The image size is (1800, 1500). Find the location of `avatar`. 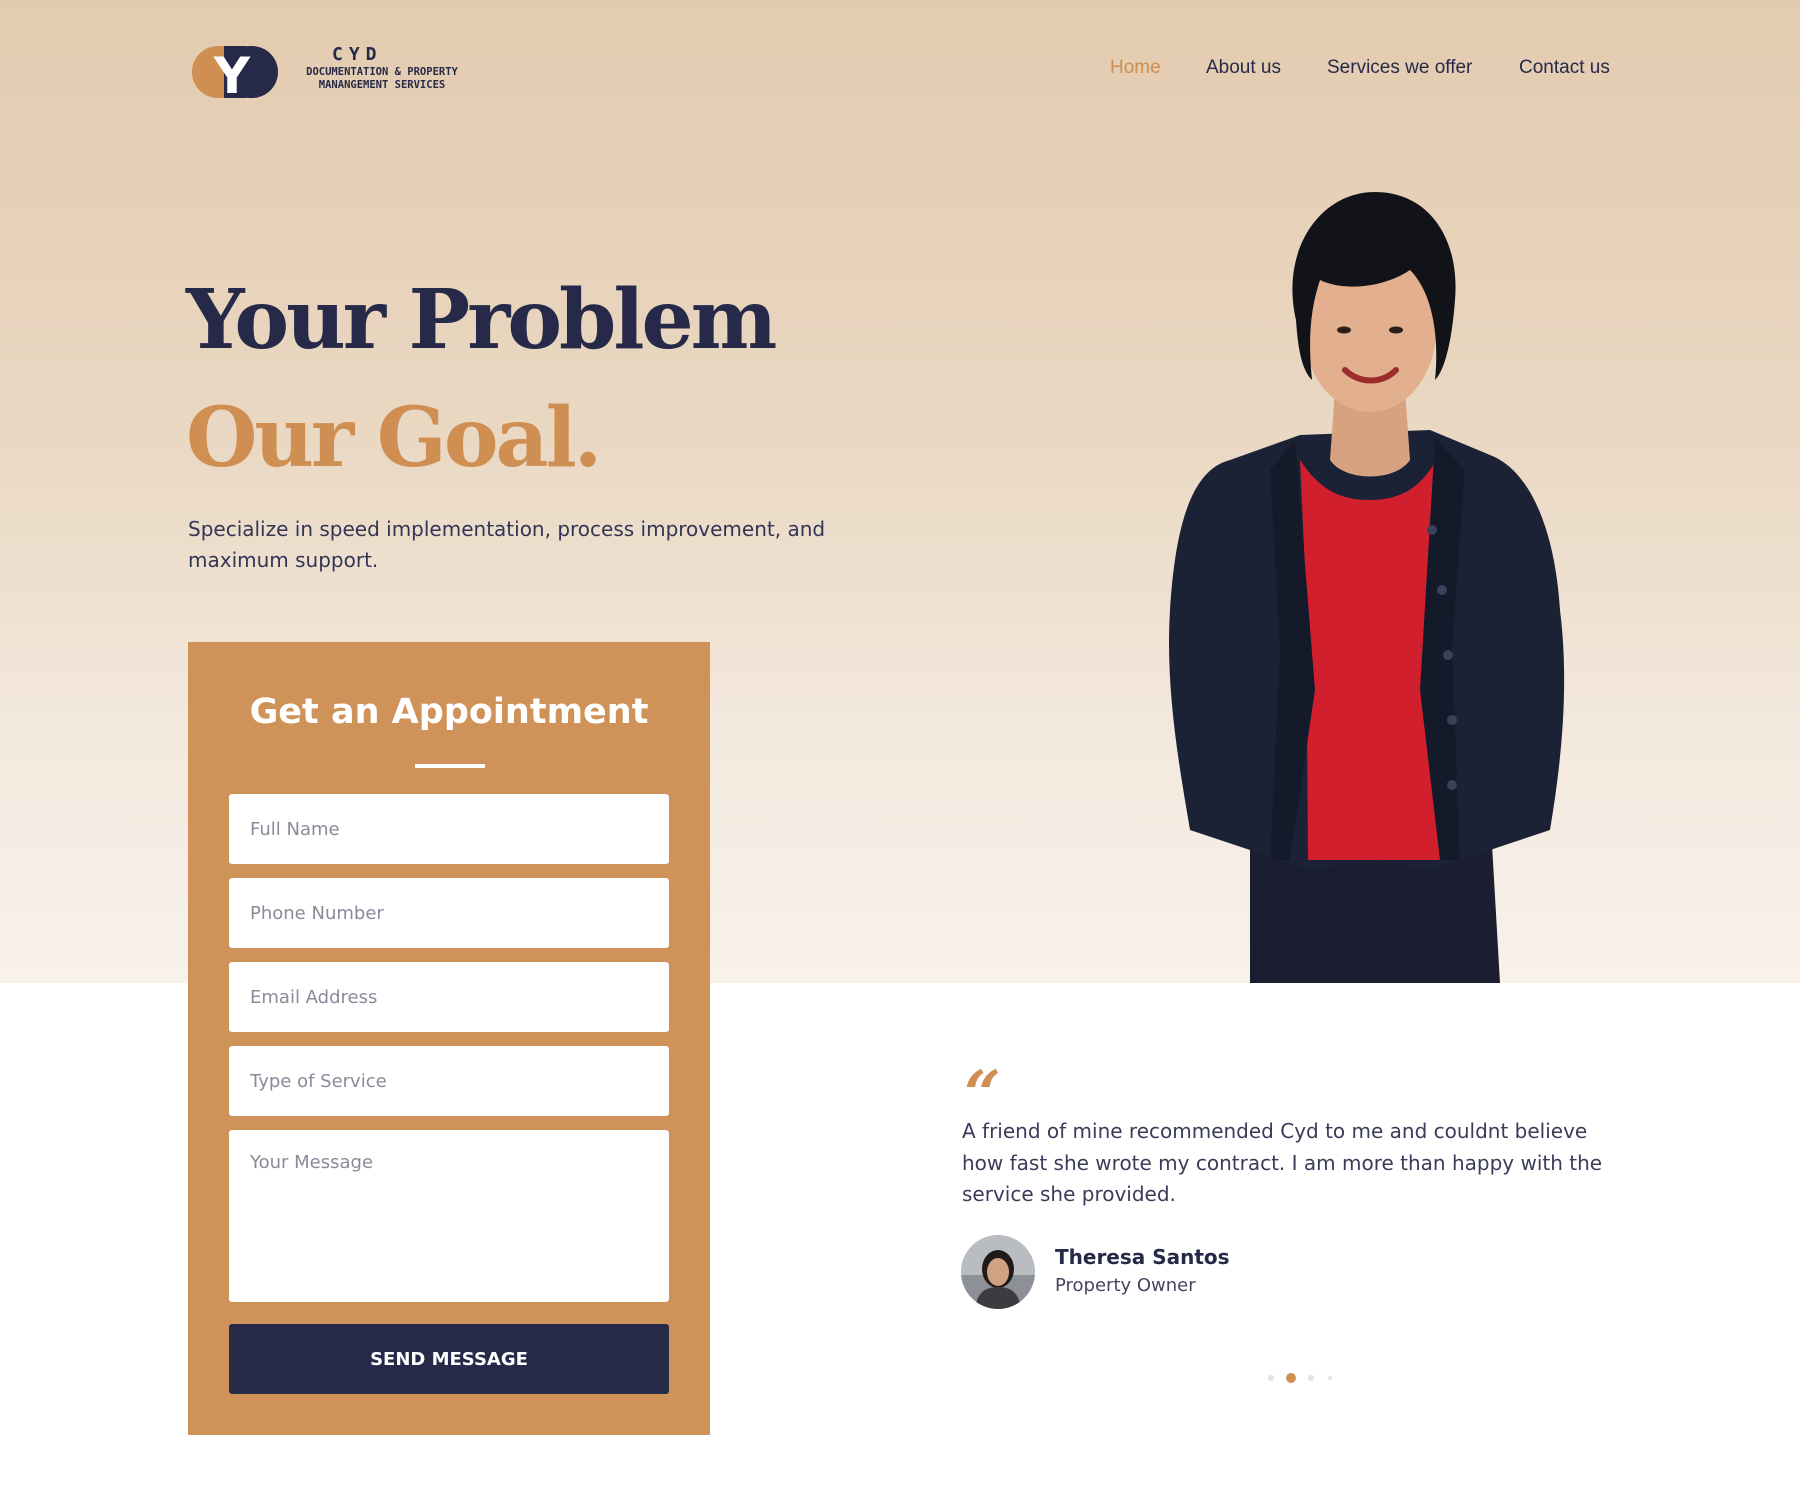

avatar is located at coordinates (998, 1272).